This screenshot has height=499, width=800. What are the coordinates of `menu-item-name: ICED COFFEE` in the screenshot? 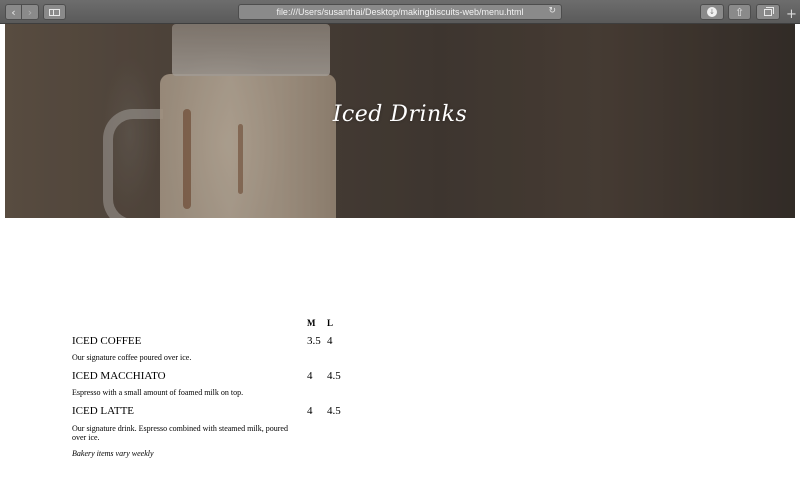 It's located at (107, 341).